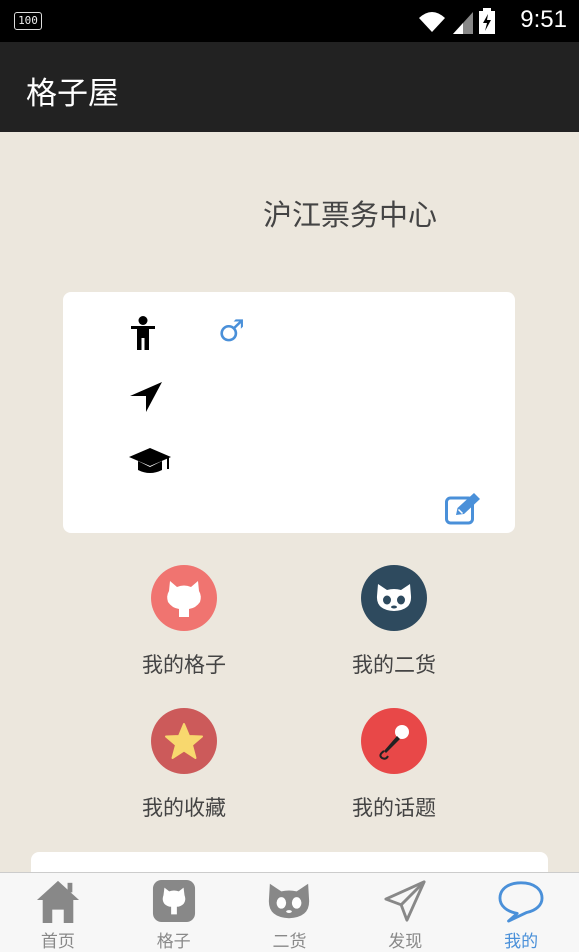 This screenshot has width=579, height=952. I want to click on tab-label: 我的, so click(521, 942).